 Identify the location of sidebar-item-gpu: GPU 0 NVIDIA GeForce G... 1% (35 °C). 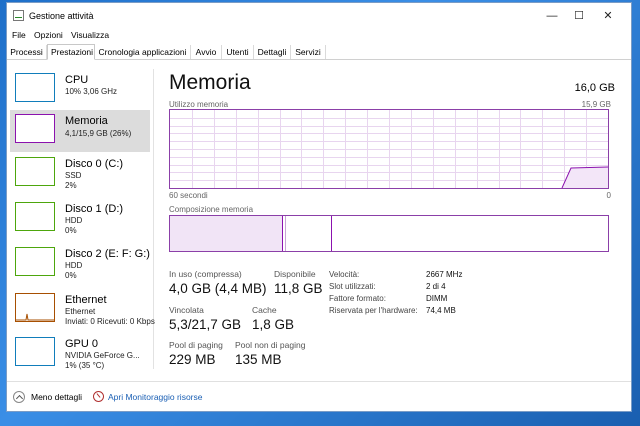
(80, 354).